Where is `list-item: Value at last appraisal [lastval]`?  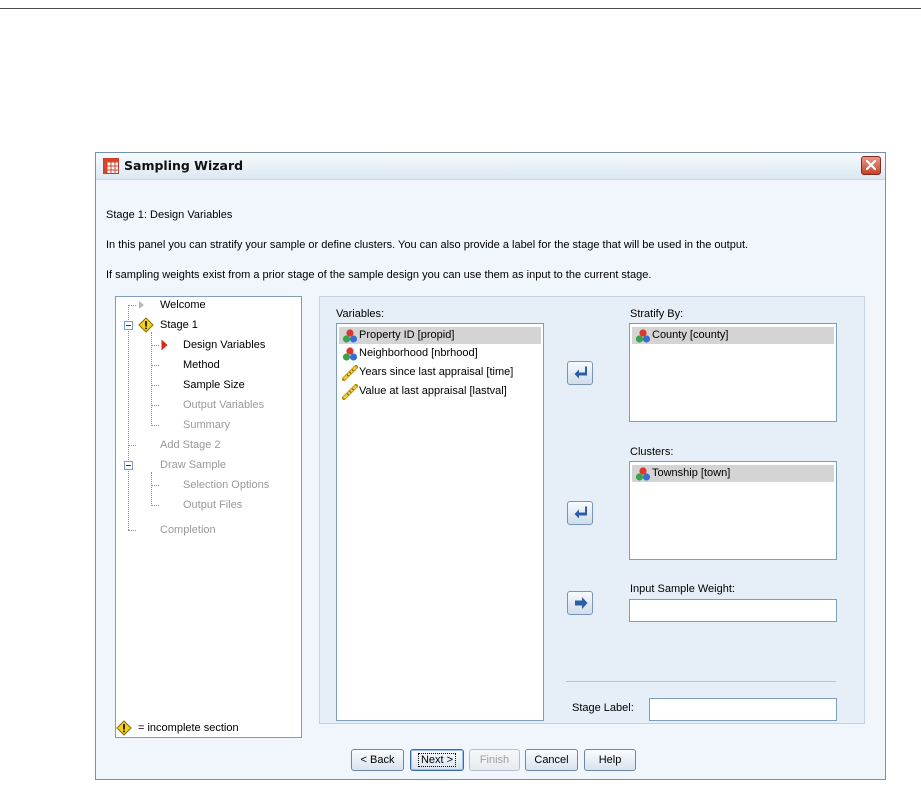 list-item: Value at last appraisal [lastval] is located at coordinates (440, 391).